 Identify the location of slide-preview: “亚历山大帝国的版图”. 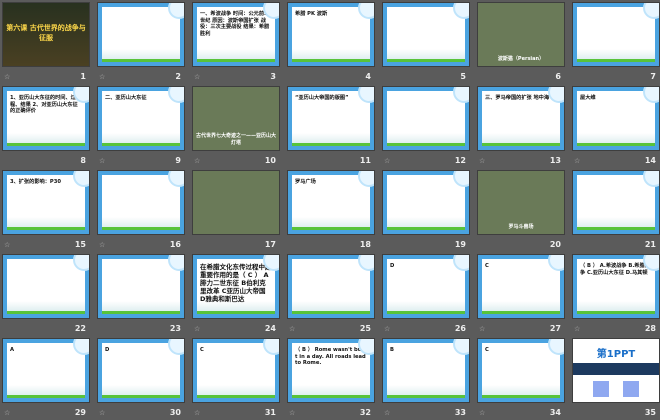
(331, 118).